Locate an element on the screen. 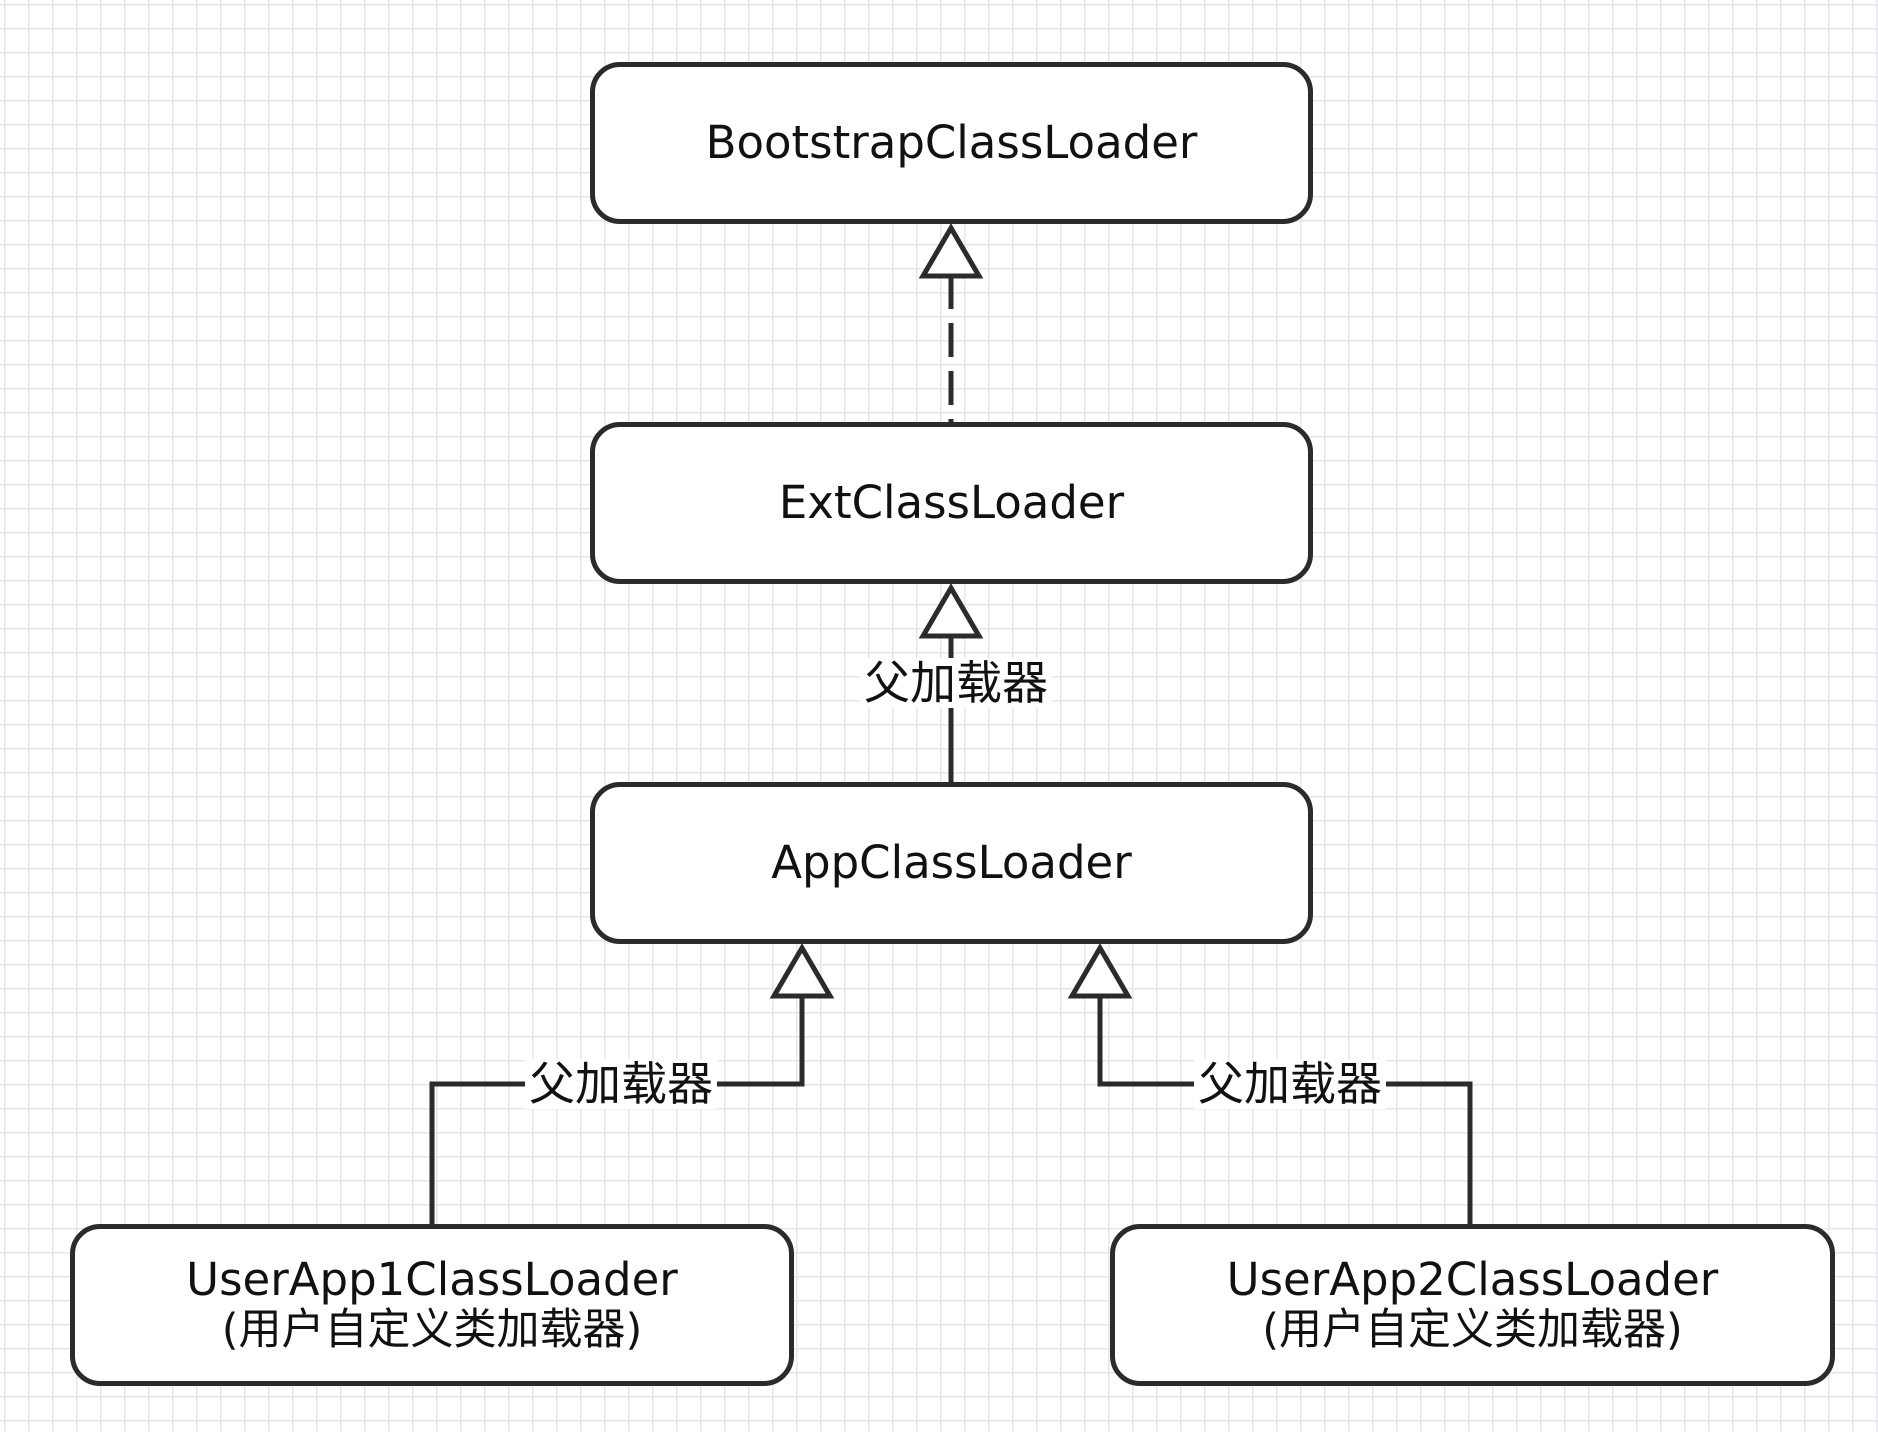  node-app-class-loader: AppClassLoader is located at coordinates (951, 863).